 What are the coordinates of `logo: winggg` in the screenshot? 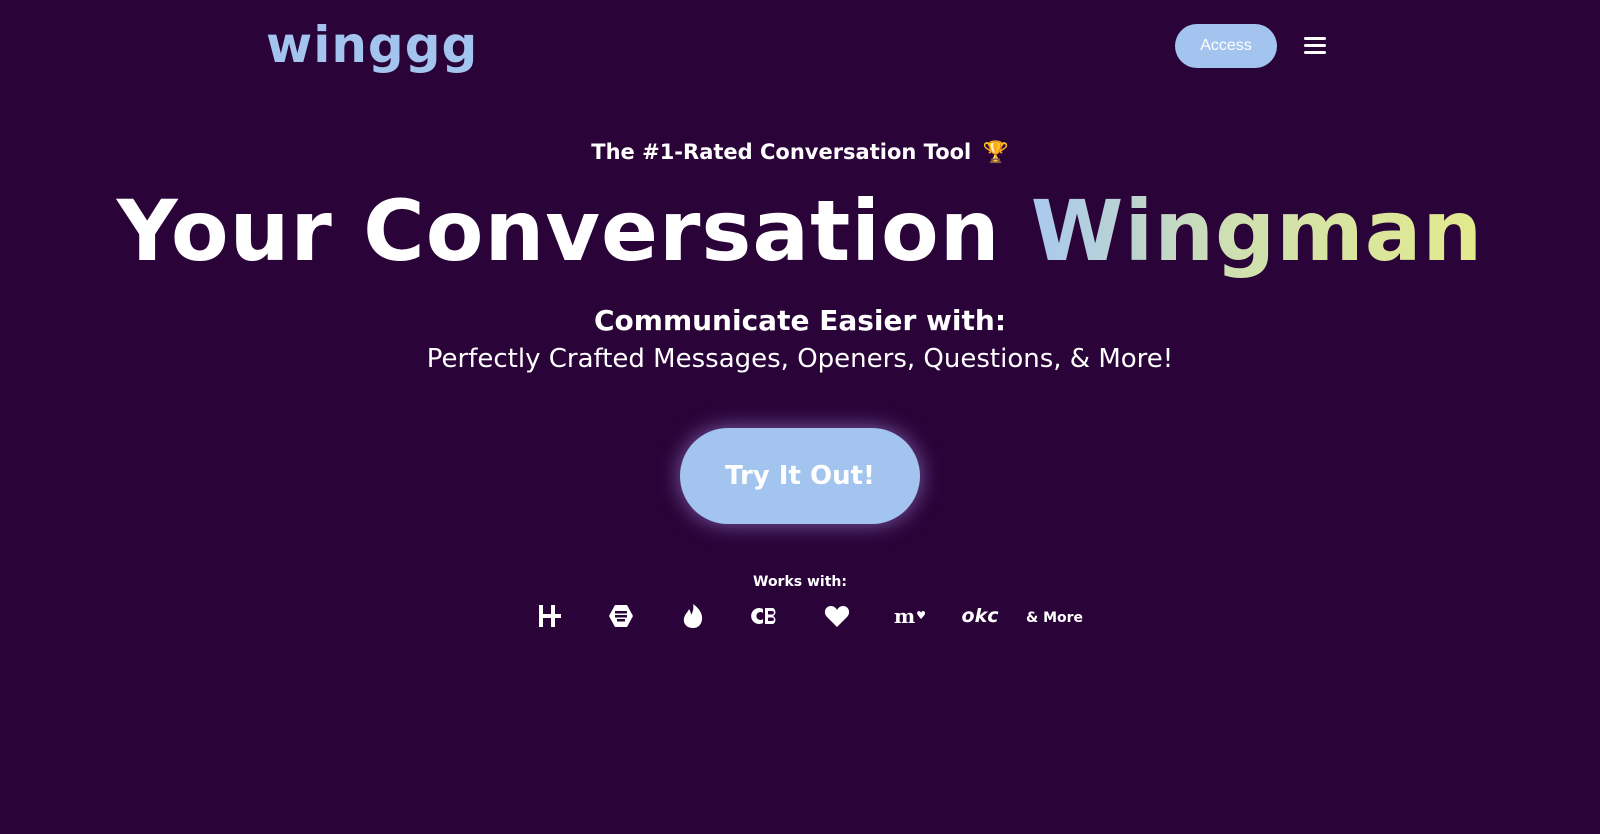 It's located at (372, 45).